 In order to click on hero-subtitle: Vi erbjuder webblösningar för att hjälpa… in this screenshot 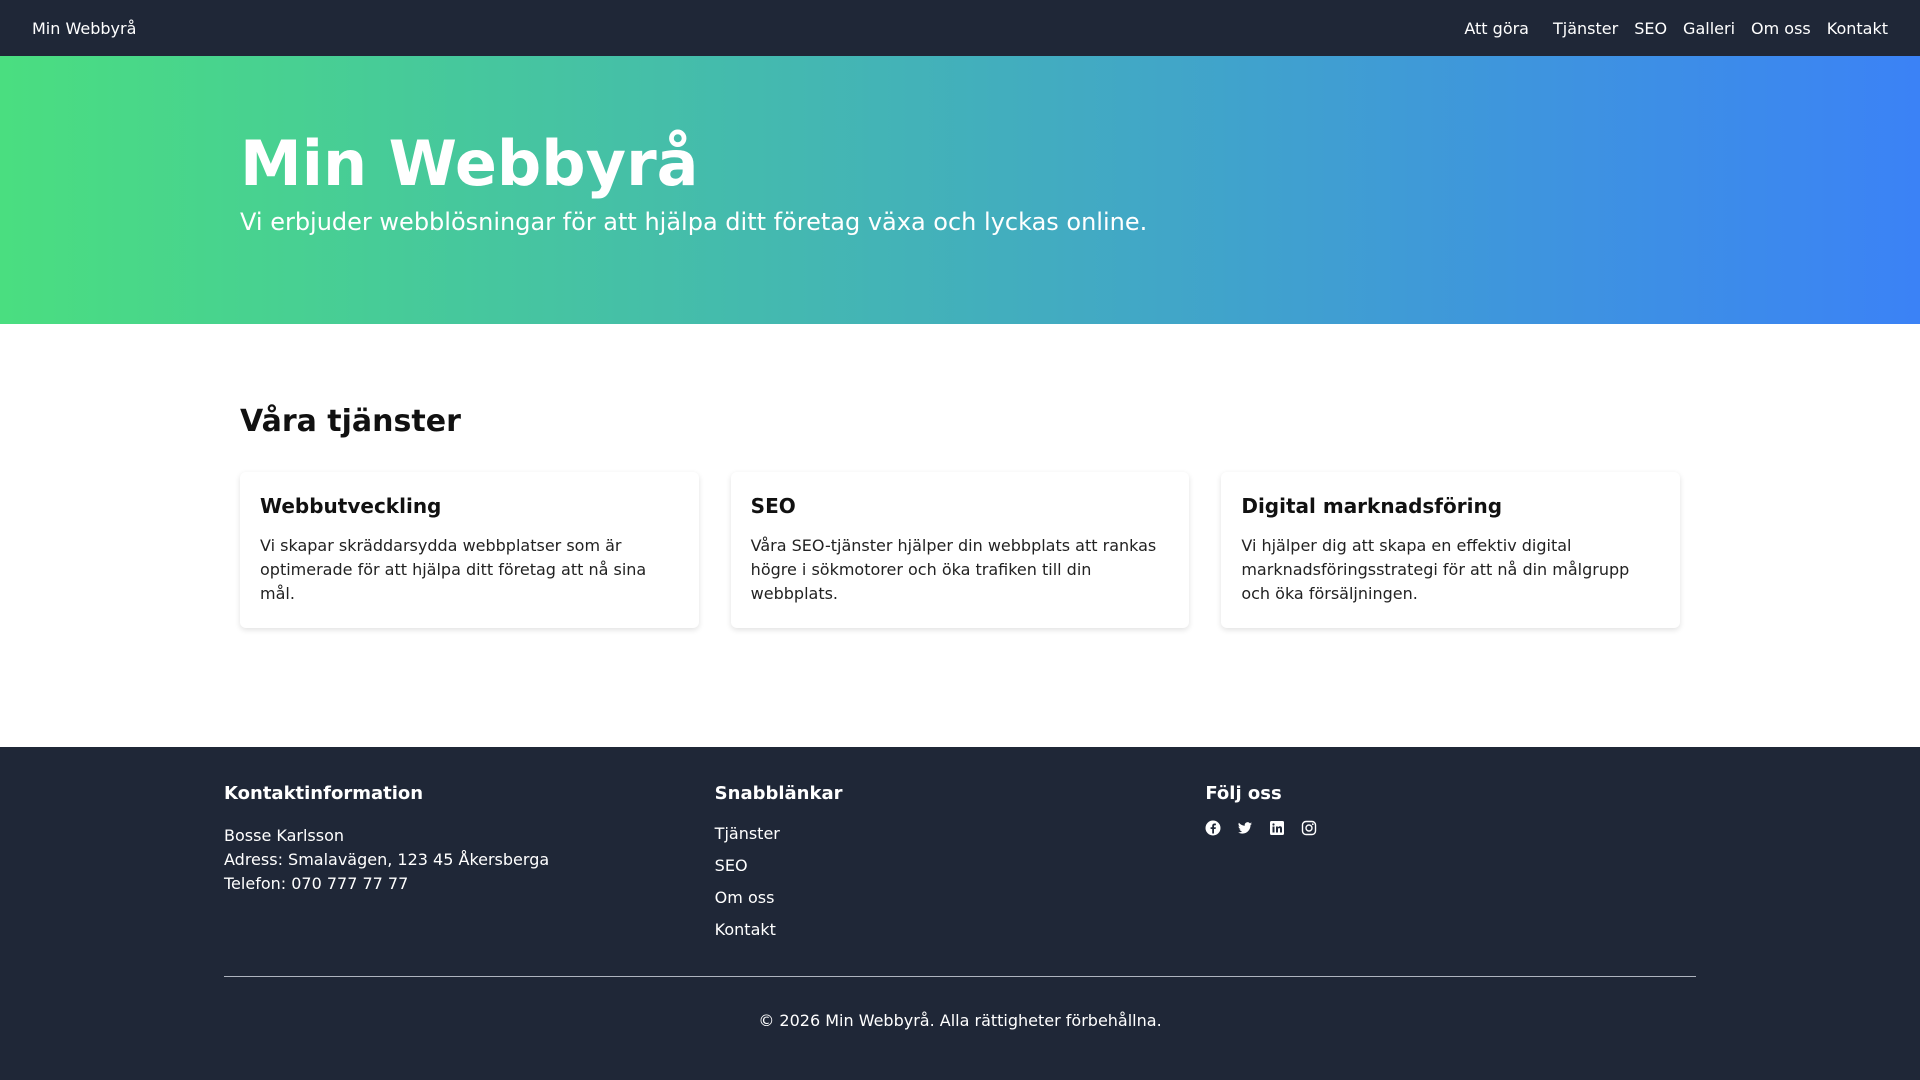, I will do `click(694, 222)`.